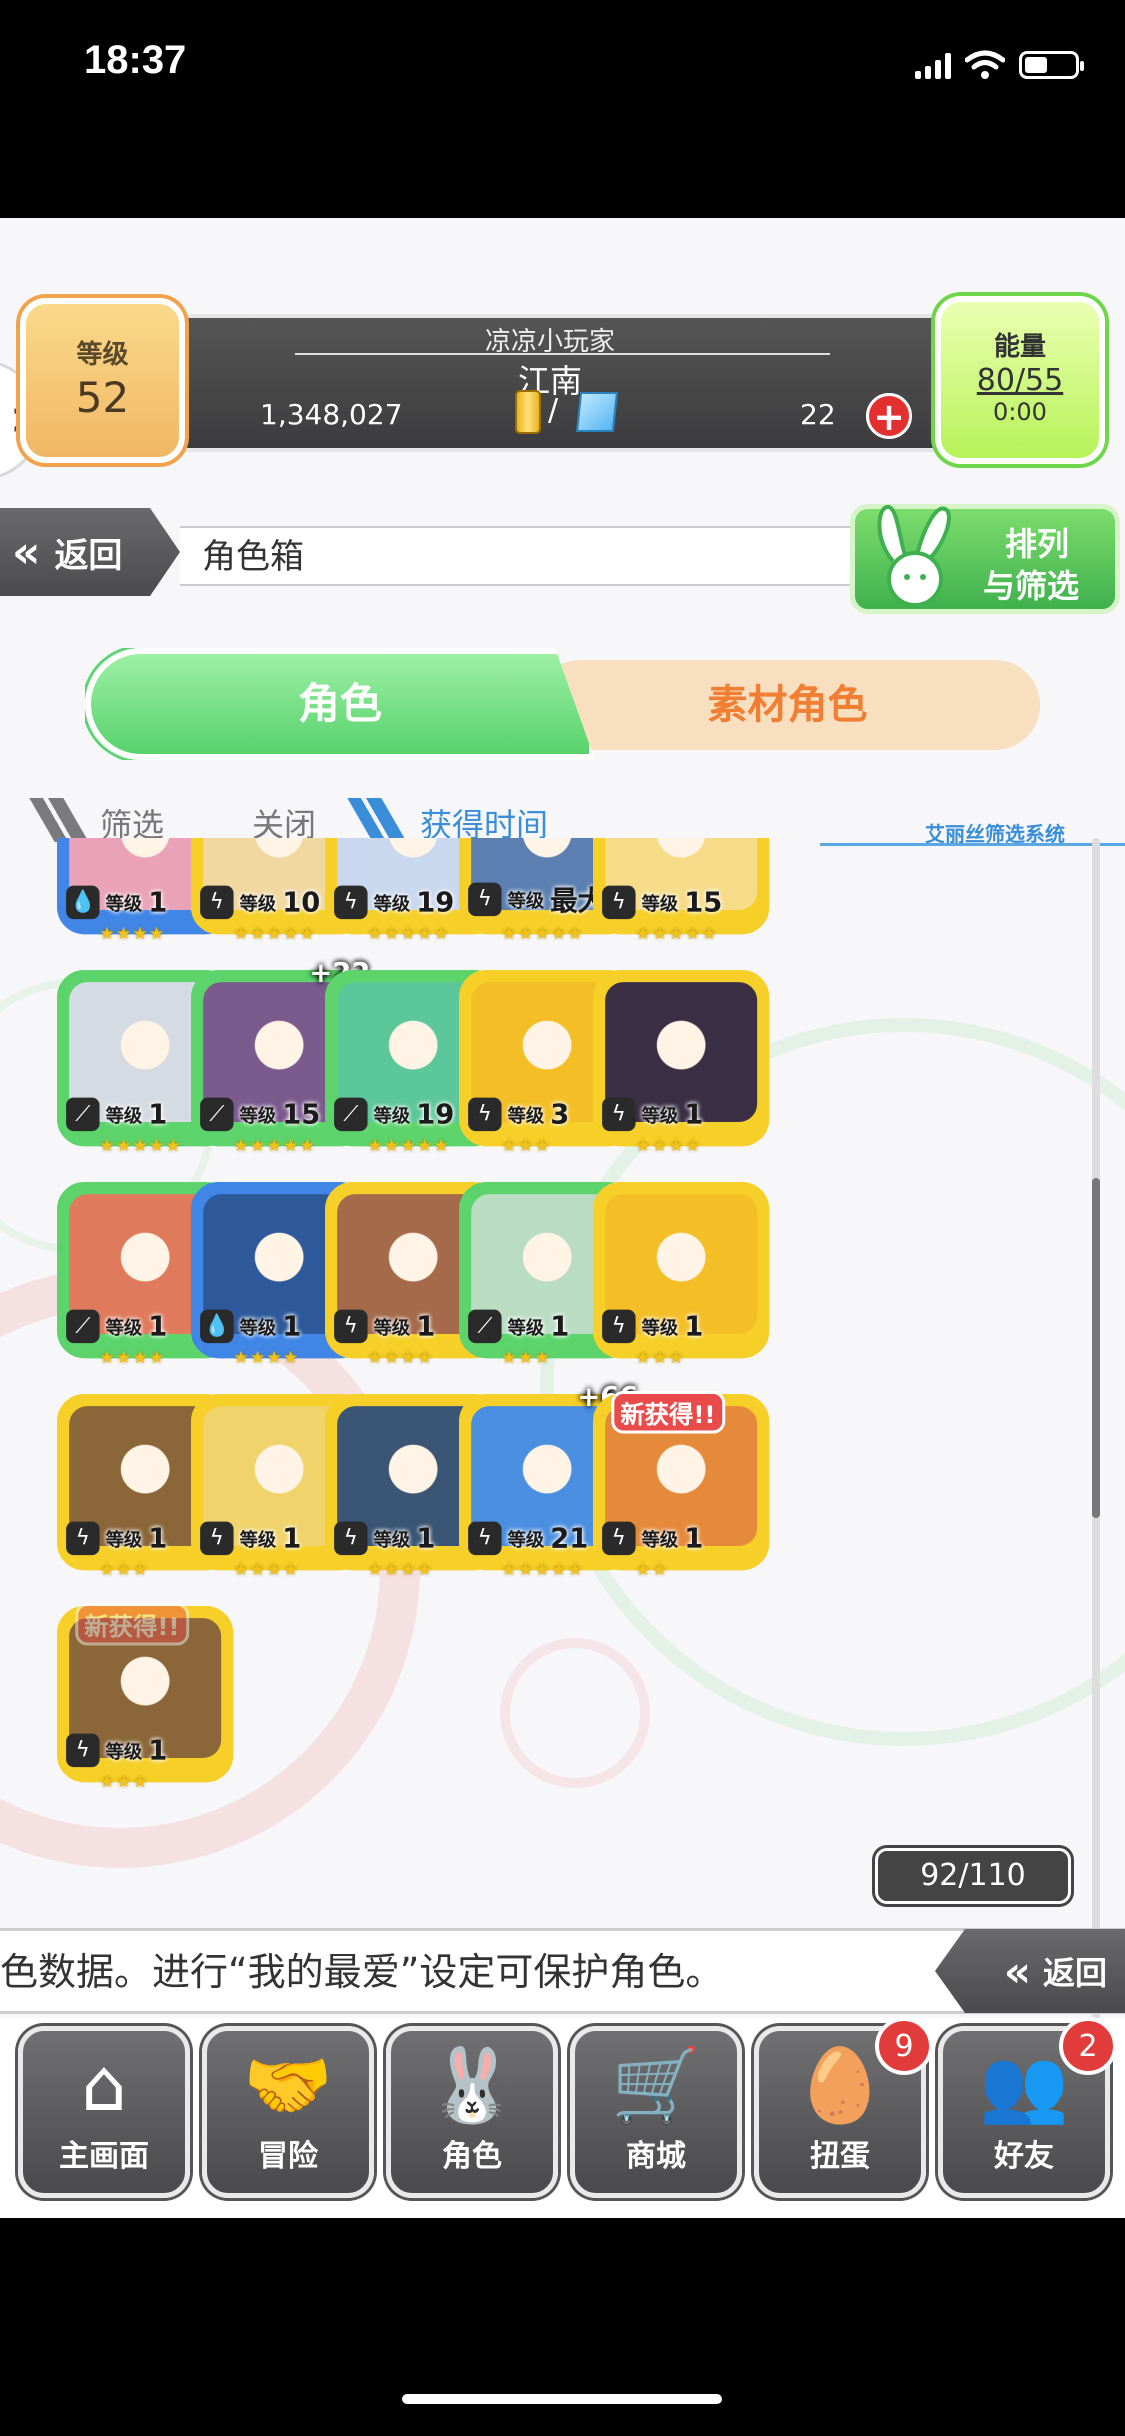  Describe the element at coordinates (217, 1326) in the screenshot. I see `water-element-icon: 💧` at that location.